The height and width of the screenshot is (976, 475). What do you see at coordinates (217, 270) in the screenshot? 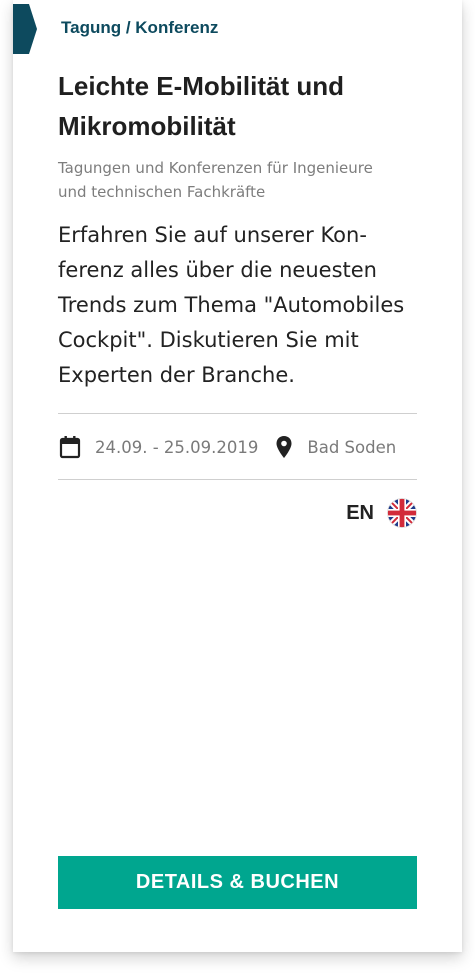
I see `description-line: ferenz alles über die neuesten` at bounding box center [217, 270].